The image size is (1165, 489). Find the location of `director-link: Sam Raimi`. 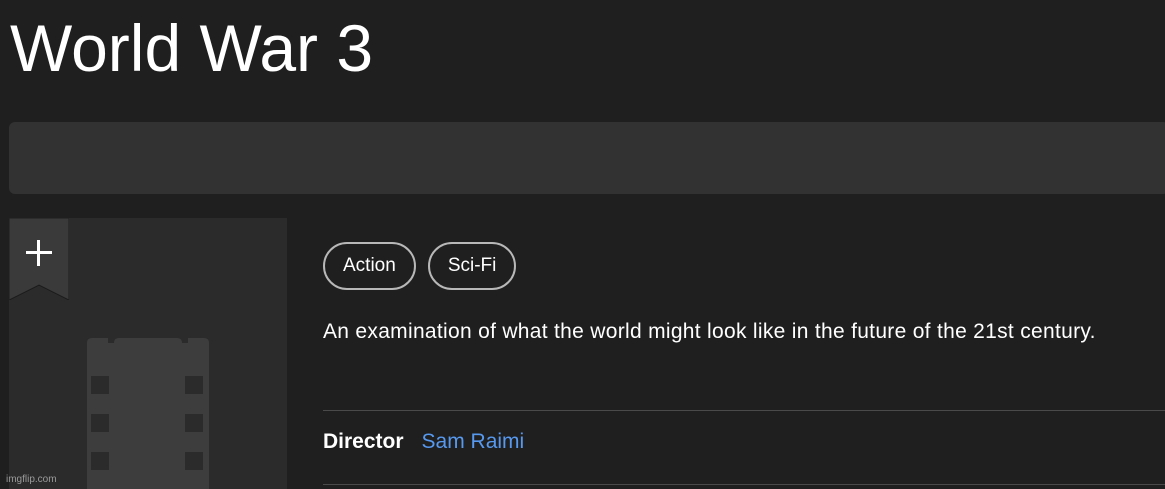

director-link: Sam Raimi is located at coordinates (473, 442).